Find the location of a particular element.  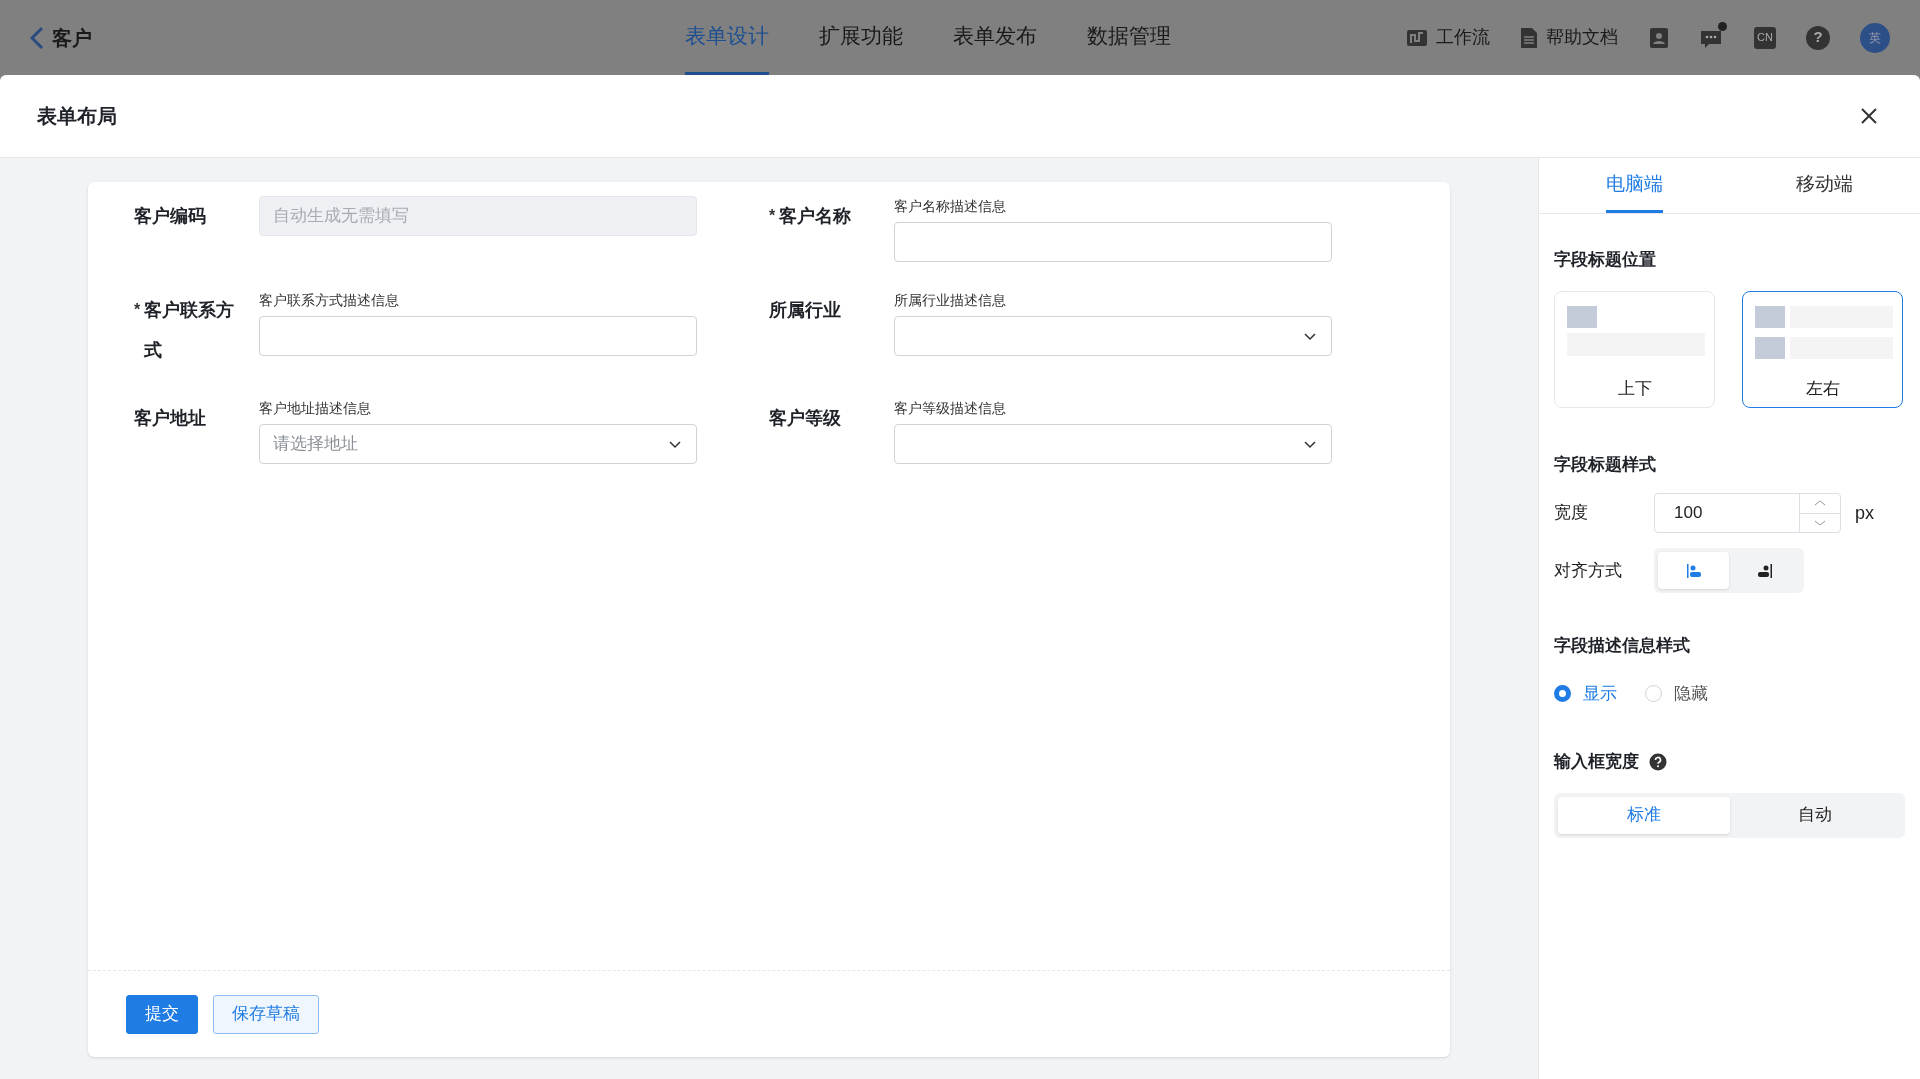

help-docs-button: 帮助文档 is located at coordinates (1569, 37).